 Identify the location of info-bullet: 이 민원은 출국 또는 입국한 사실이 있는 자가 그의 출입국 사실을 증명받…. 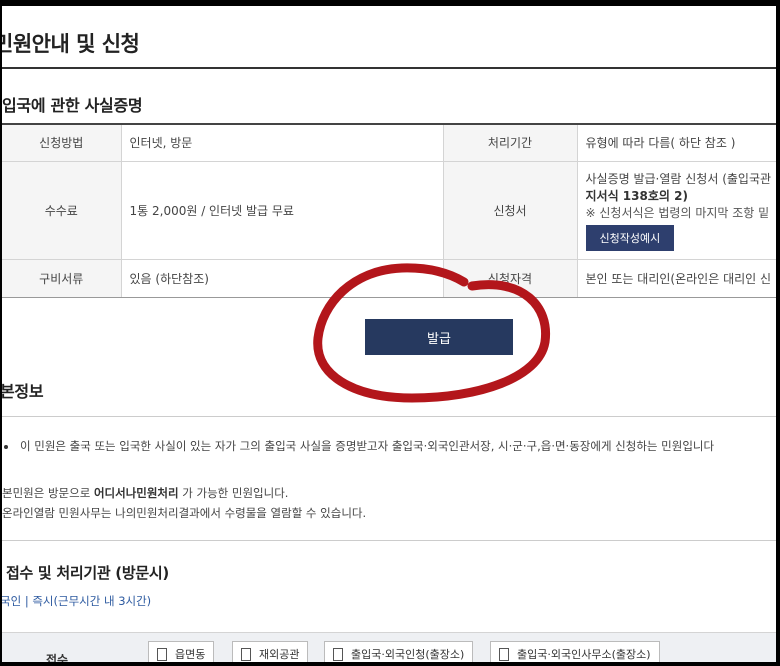
(359, 446).